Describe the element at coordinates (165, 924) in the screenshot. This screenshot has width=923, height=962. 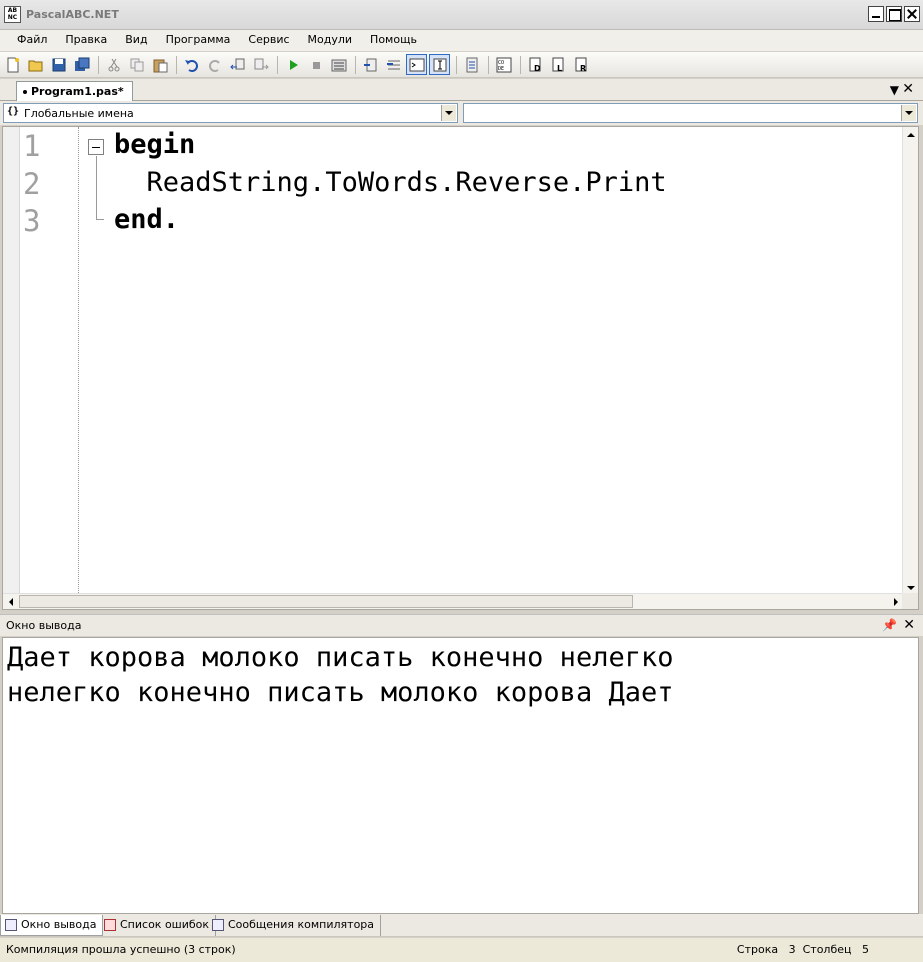
I see `tab-label: Список ошибок` at that location.